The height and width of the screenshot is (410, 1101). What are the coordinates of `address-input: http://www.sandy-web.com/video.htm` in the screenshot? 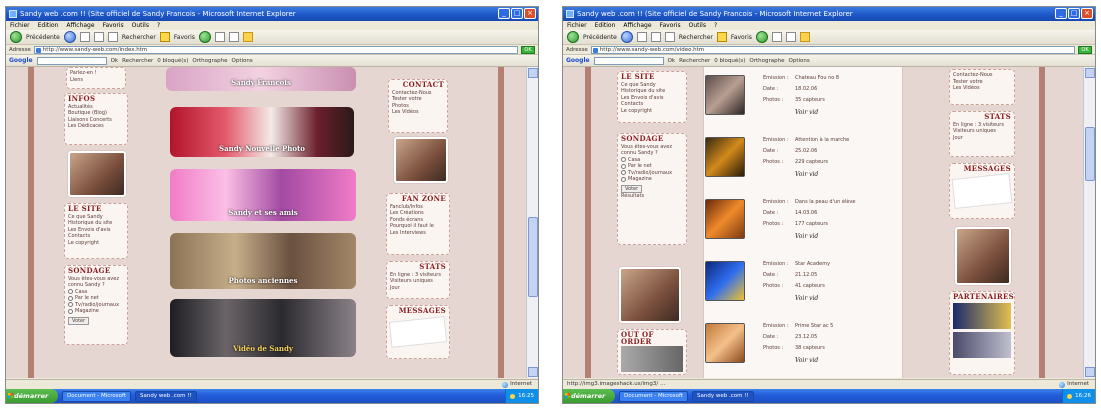 It's located at (832, 49).